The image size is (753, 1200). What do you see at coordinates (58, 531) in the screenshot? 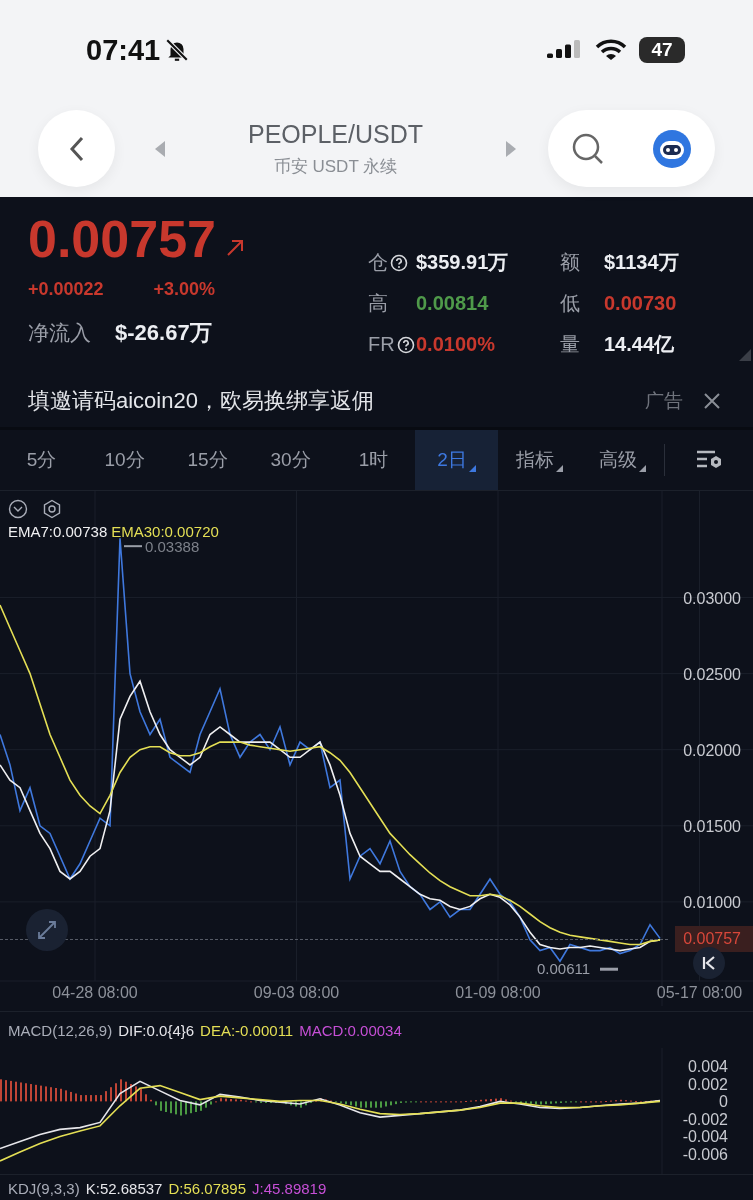
I see `indicator-legend: EMA7:0.00738` at bounding box center [58, 531].